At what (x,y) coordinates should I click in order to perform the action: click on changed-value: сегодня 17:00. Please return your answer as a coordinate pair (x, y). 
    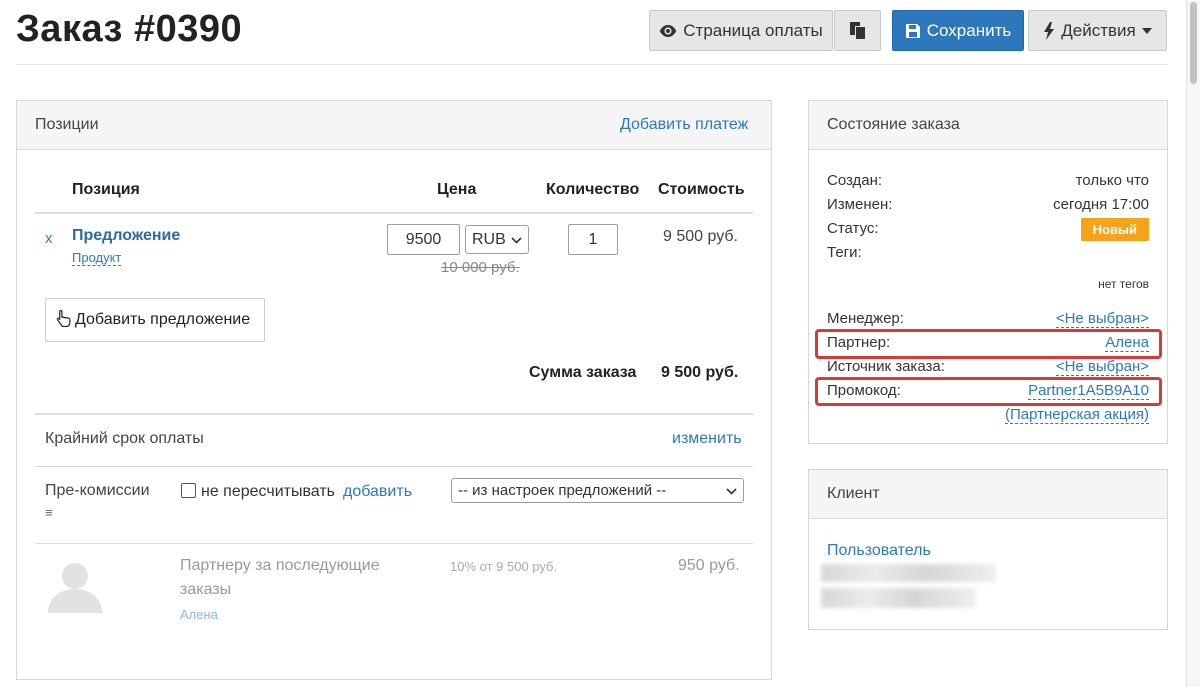
    Looking at the image, I should click on (1101, 204).